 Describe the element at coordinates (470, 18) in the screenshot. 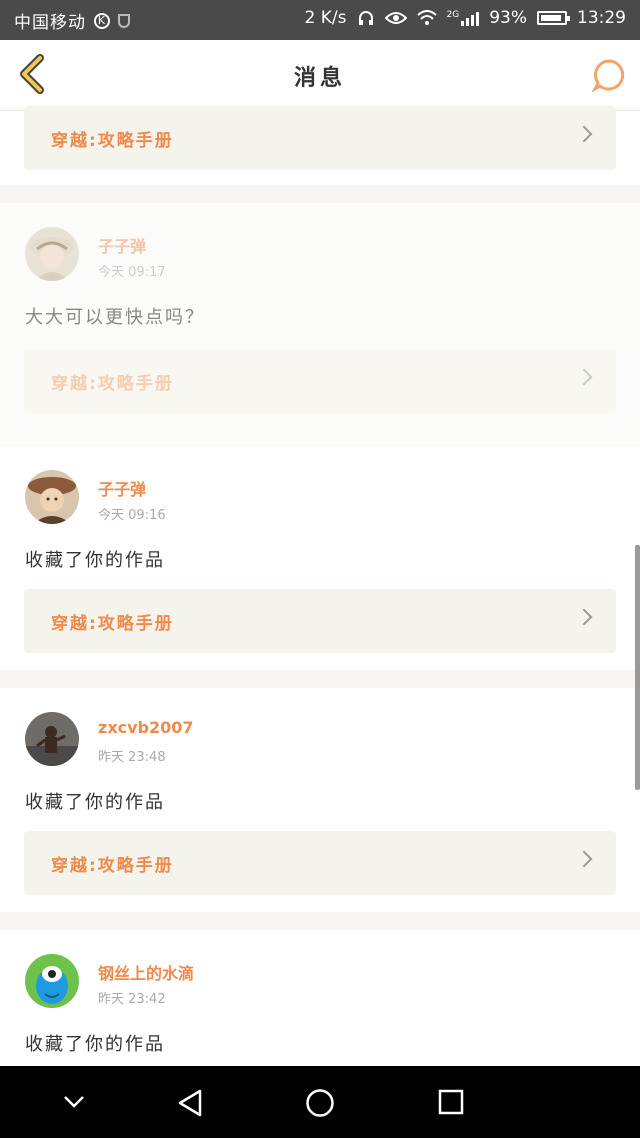

I see `signal-icon` at that location.